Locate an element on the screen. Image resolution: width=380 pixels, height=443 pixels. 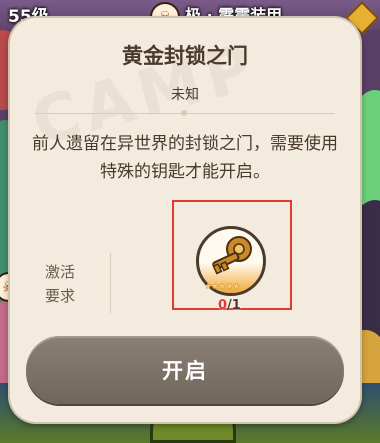
item-count: 0/1 is located at coordinates (229, 305).